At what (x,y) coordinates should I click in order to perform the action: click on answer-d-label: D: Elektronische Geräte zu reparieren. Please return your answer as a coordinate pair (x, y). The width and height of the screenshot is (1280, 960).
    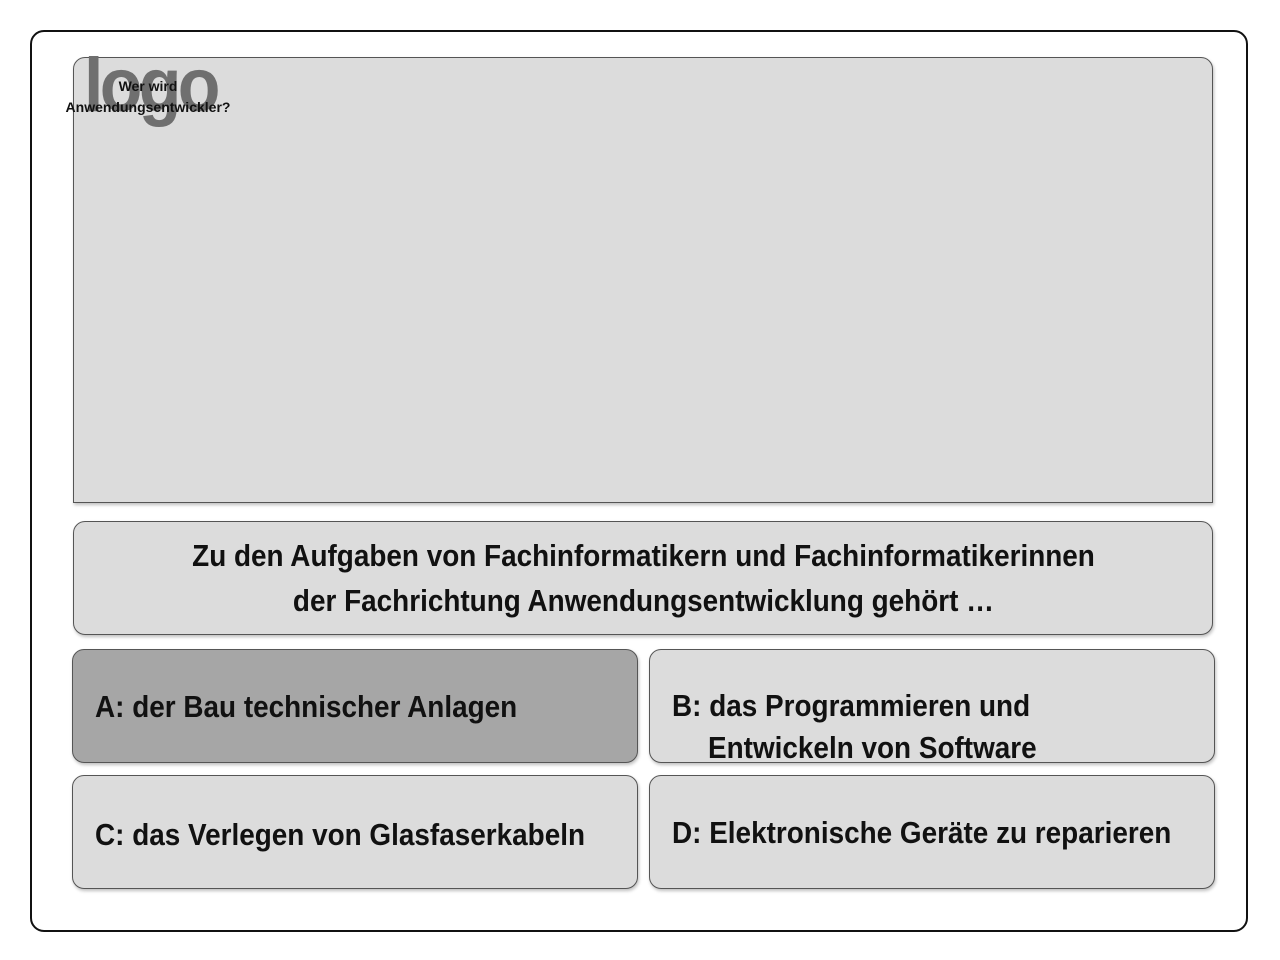
    Looking at the image, I should click on (922, 832).